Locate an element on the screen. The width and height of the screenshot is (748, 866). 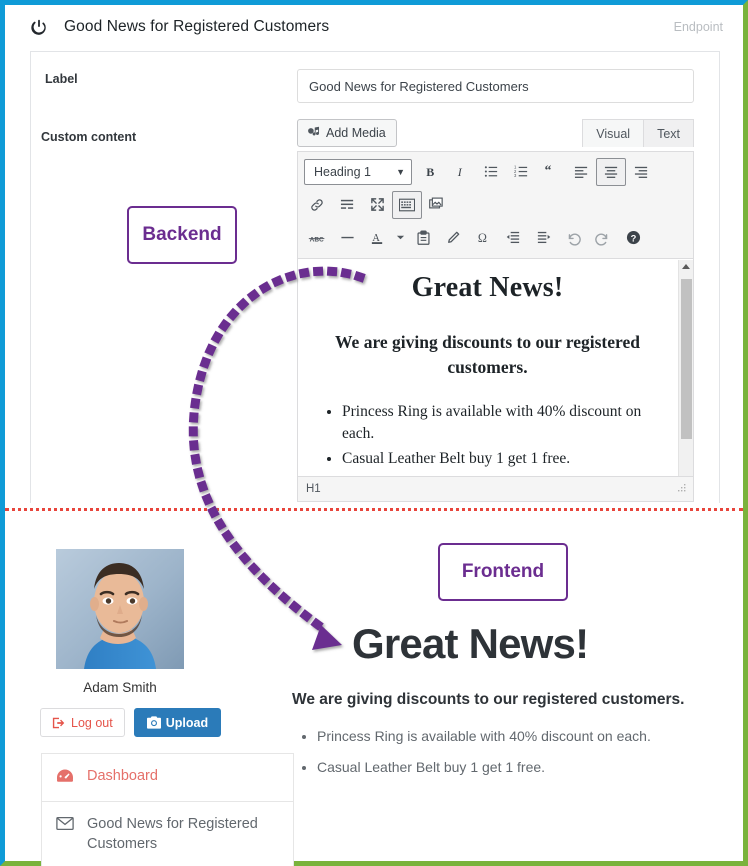
editor-scrollbar is located at coordinates (685, 368).